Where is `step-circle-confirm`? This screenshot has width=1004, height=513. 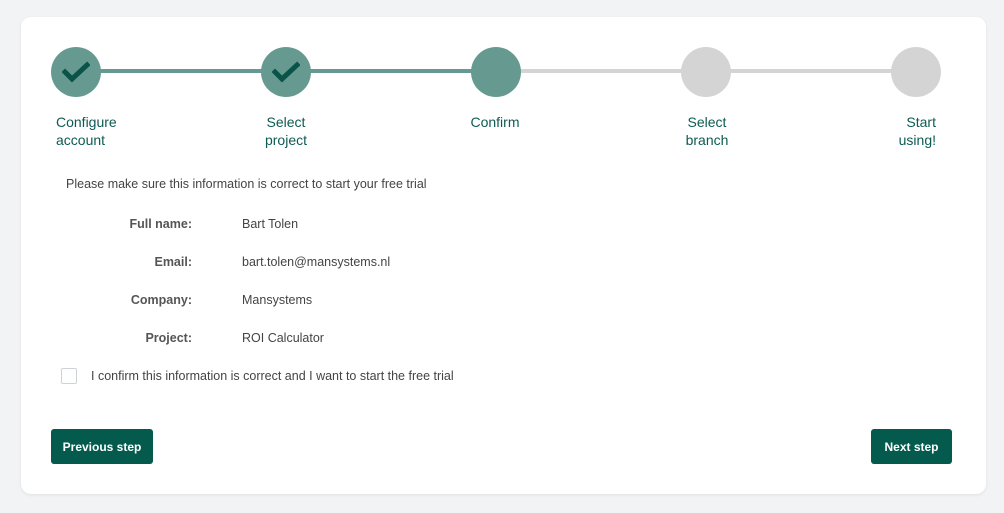 step-circle-confirm is located at coordinates (496, 72).